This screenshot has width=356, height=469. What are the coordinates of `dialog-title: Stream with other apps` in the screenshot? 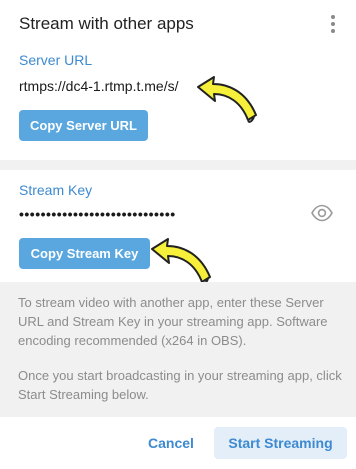 It's located at (106, 23).